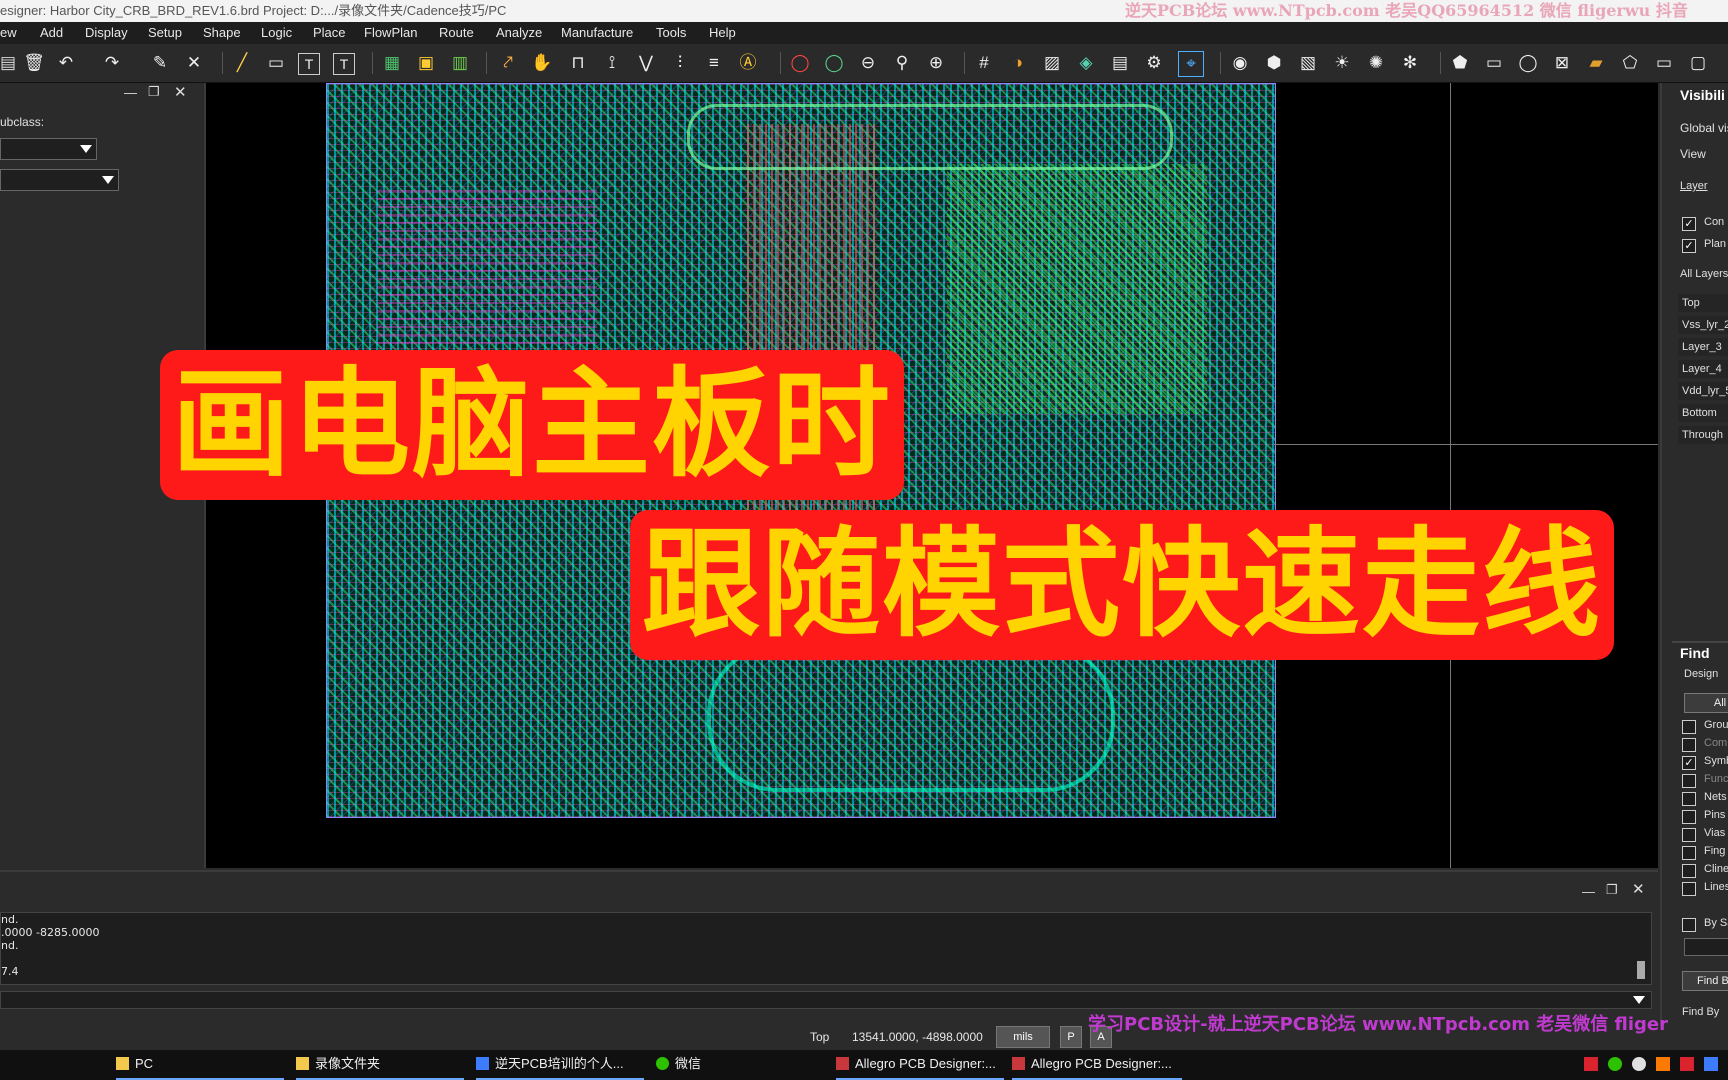  I want to click on unpin-icon: ✕, so click(194, 63).